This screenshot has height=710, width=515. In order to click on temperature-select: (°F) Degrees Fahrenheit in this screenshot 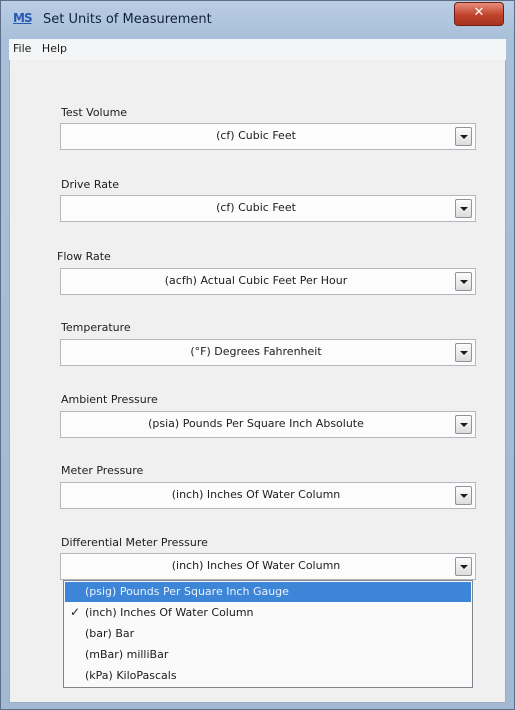, I will do `click(268, 352)`.